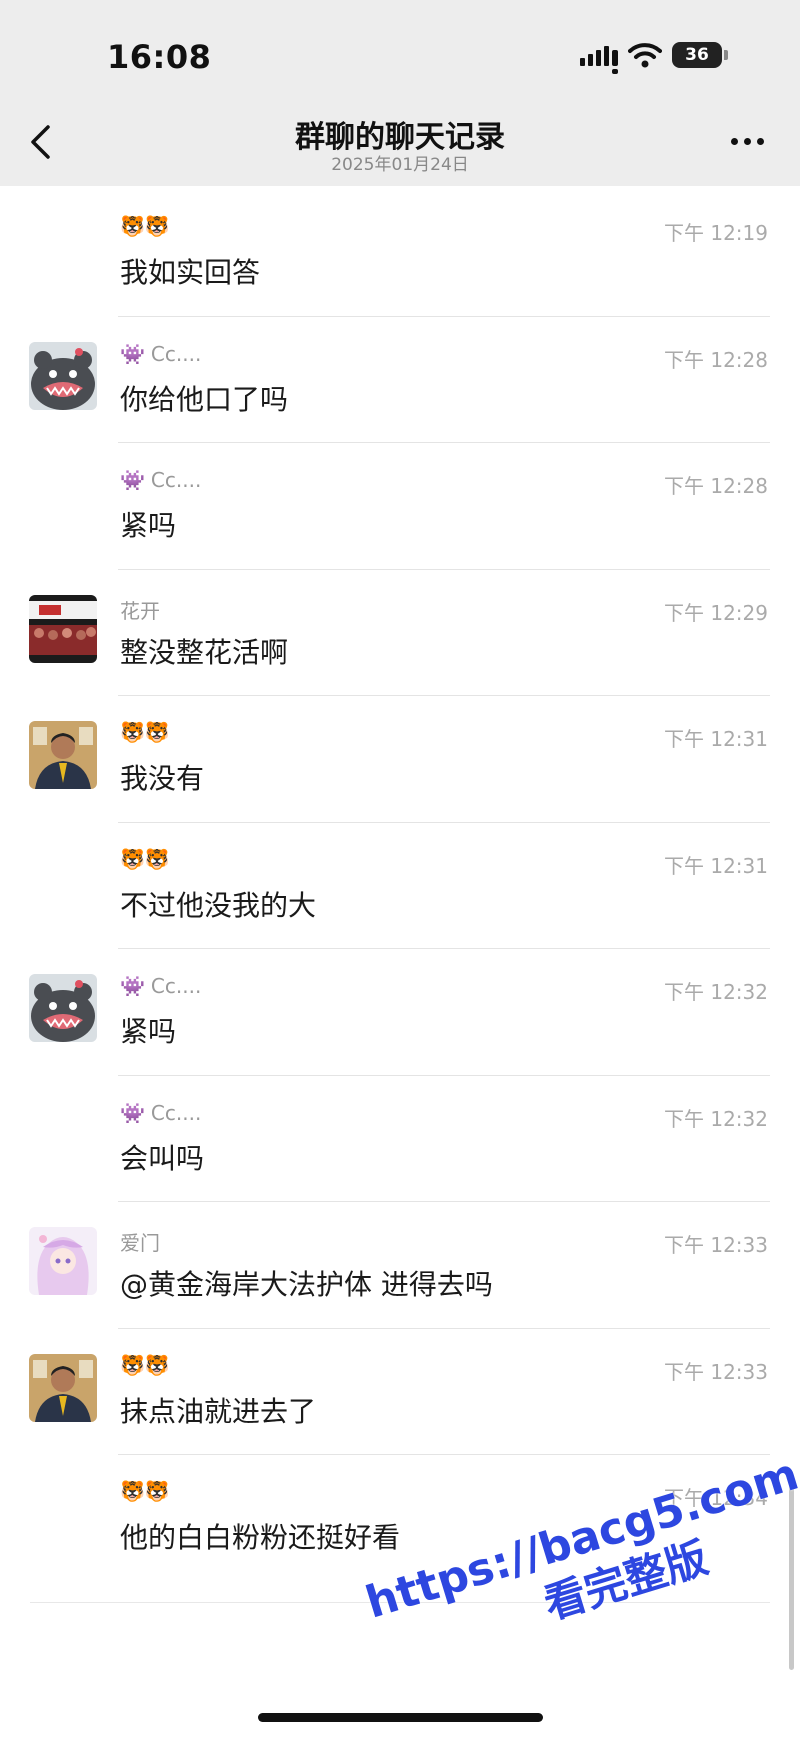 The height and width of the screenshot is (1739, 800). What do you see at coordinates (63, 1261) in the screenshot?
I see `anime-girl-avatar` at bounding box center [63, 1261].